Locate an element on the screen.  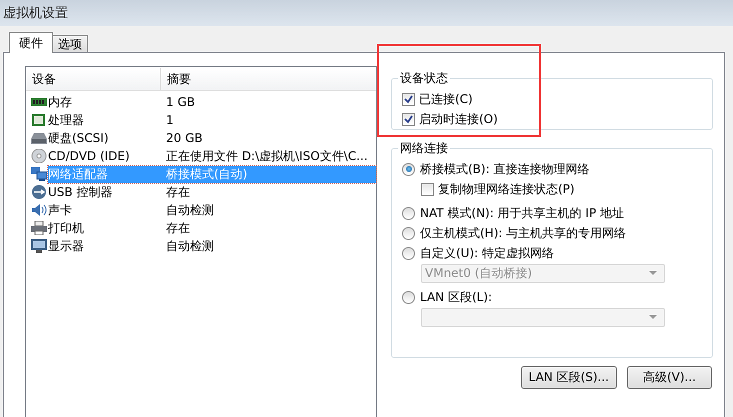
printer-icon is located at coordinates (39, 228).